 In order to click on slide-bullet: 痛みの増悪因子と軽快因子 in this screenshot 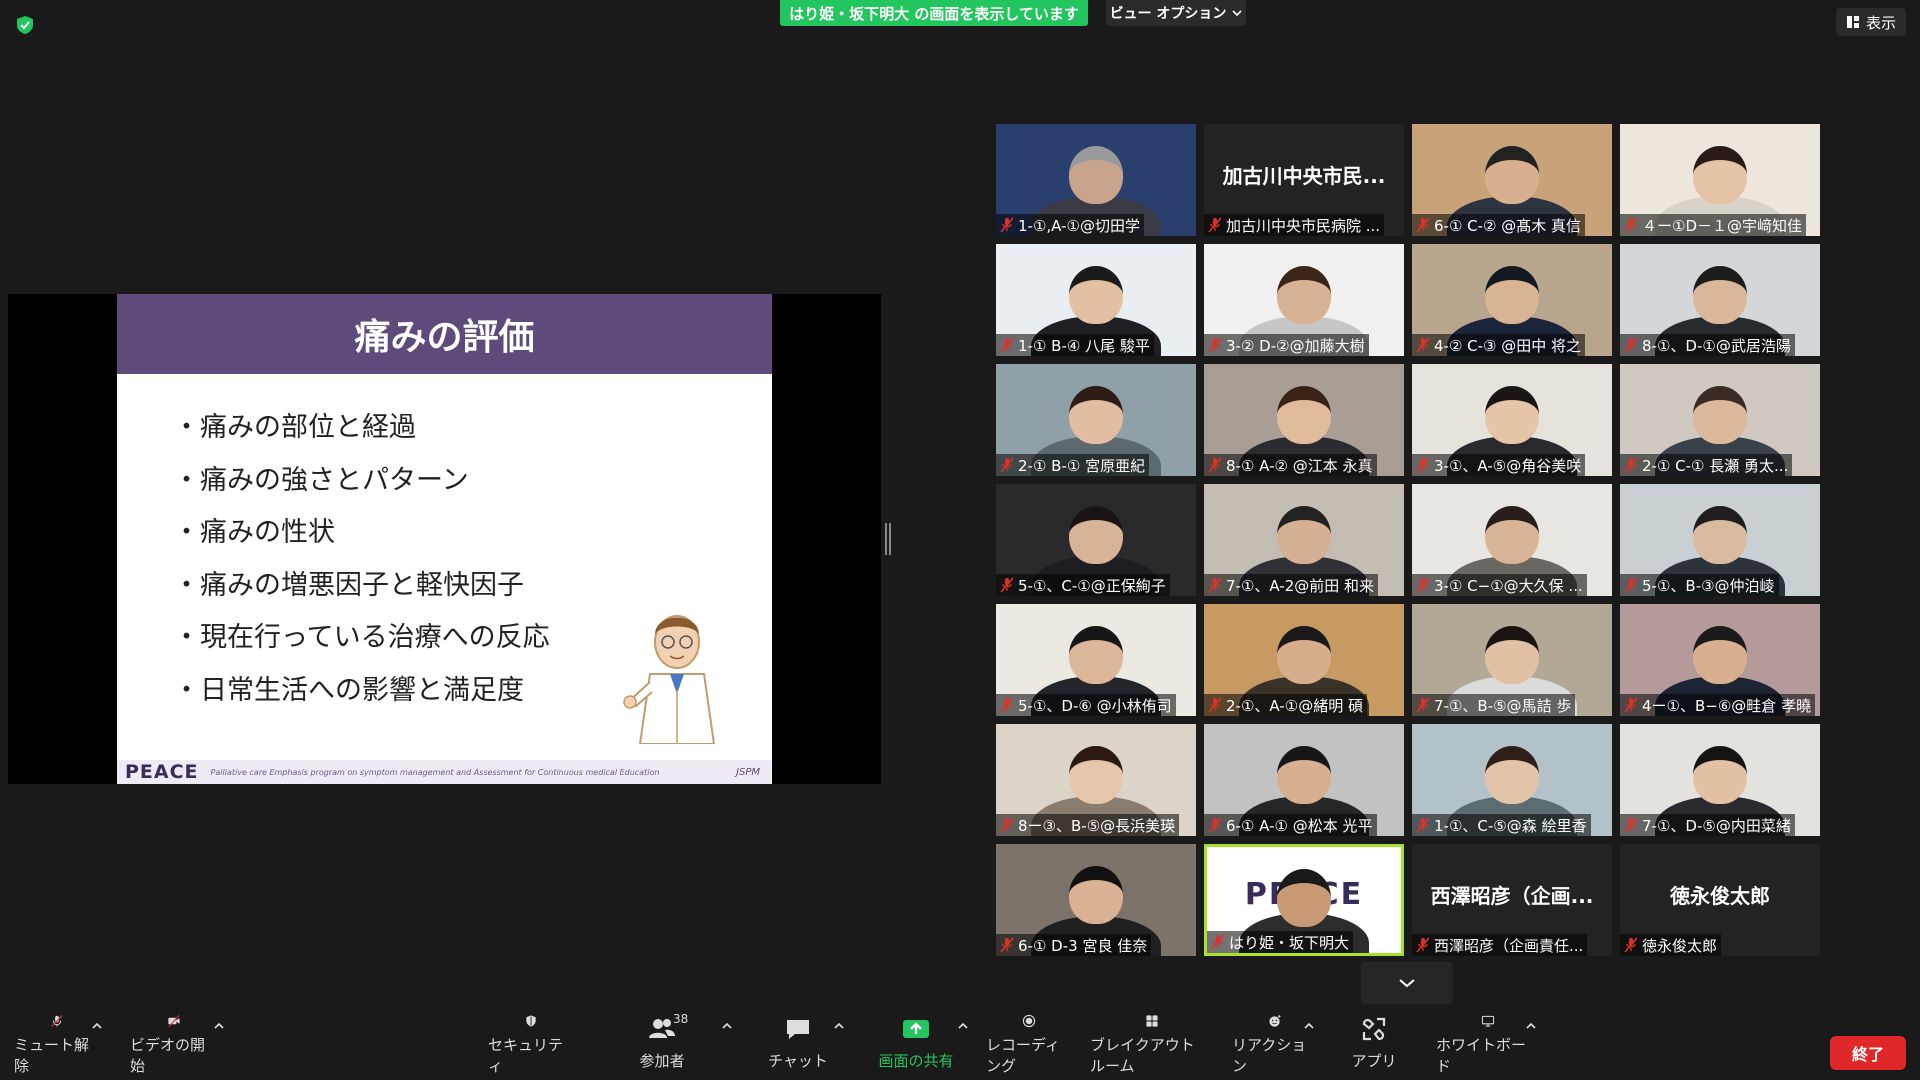, I will do `click(361, 586)`.